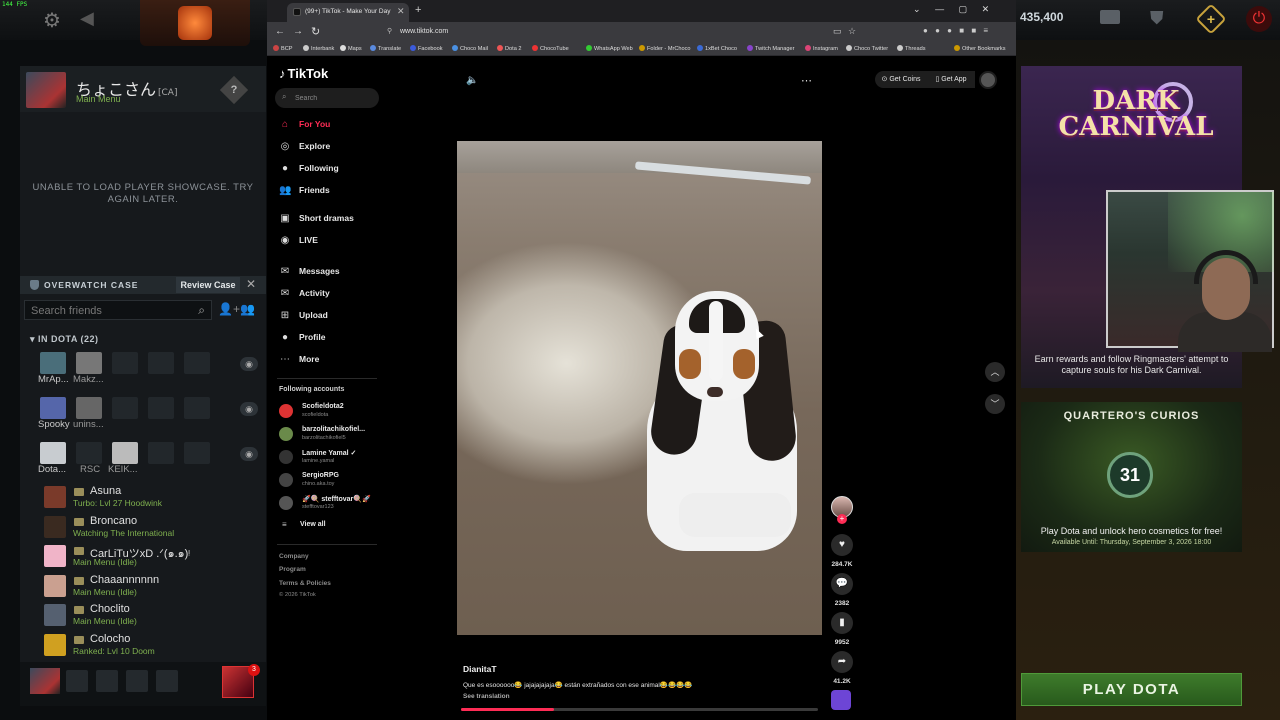 The height and width of the screenshot is (720, 1280). I want to click on party-row: Dota... RSC KEIK... ◉, so click(143, 458).